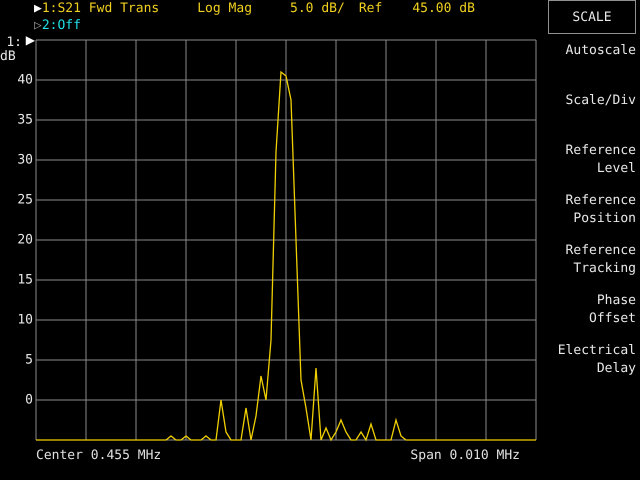 This screenshot has height=480, width=640. What do you see at coordinates (592, 17) in the screenshot?
I see `menu-title-button: SCALE` at bounding box center [592, 17].